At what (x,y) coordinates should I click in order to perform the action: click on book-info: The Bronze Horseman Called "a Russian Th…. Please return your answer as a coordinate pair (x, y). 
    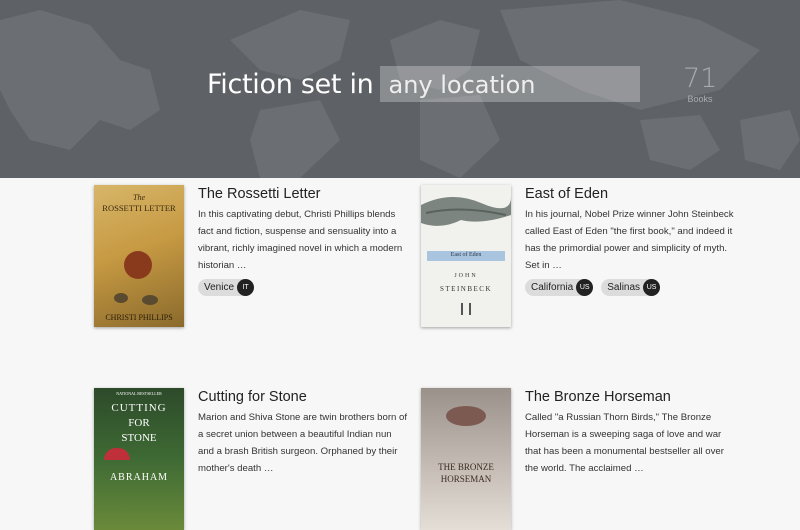
    Looking at the image, I should click on (630, 432).